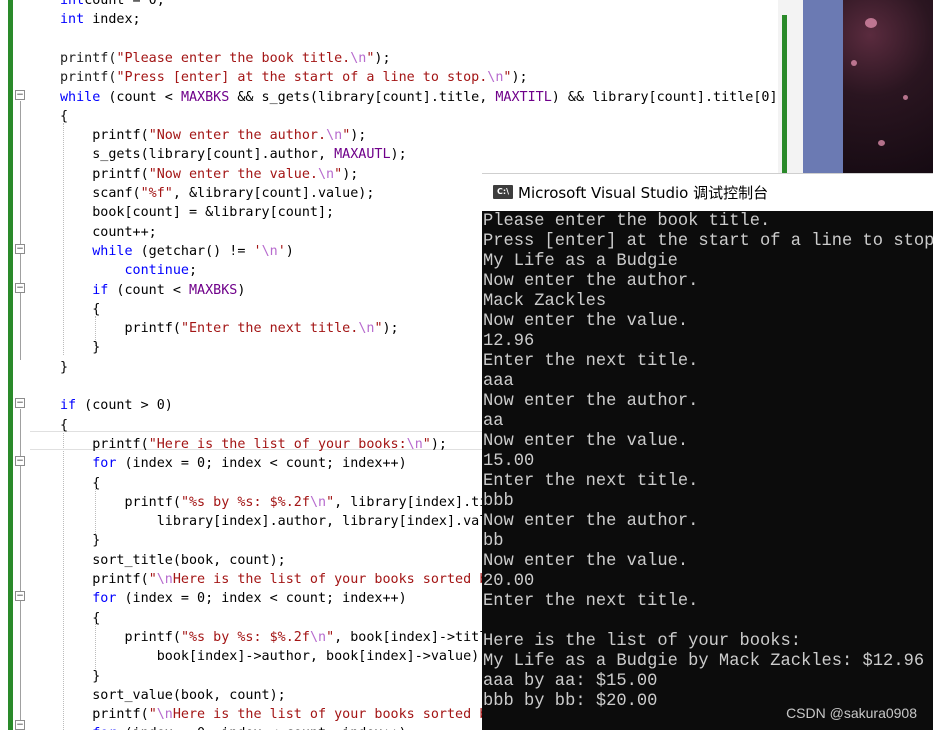 The image size is (933, 730). I want to click on code-line: book[count] = &library[count];, so click(197, 212).